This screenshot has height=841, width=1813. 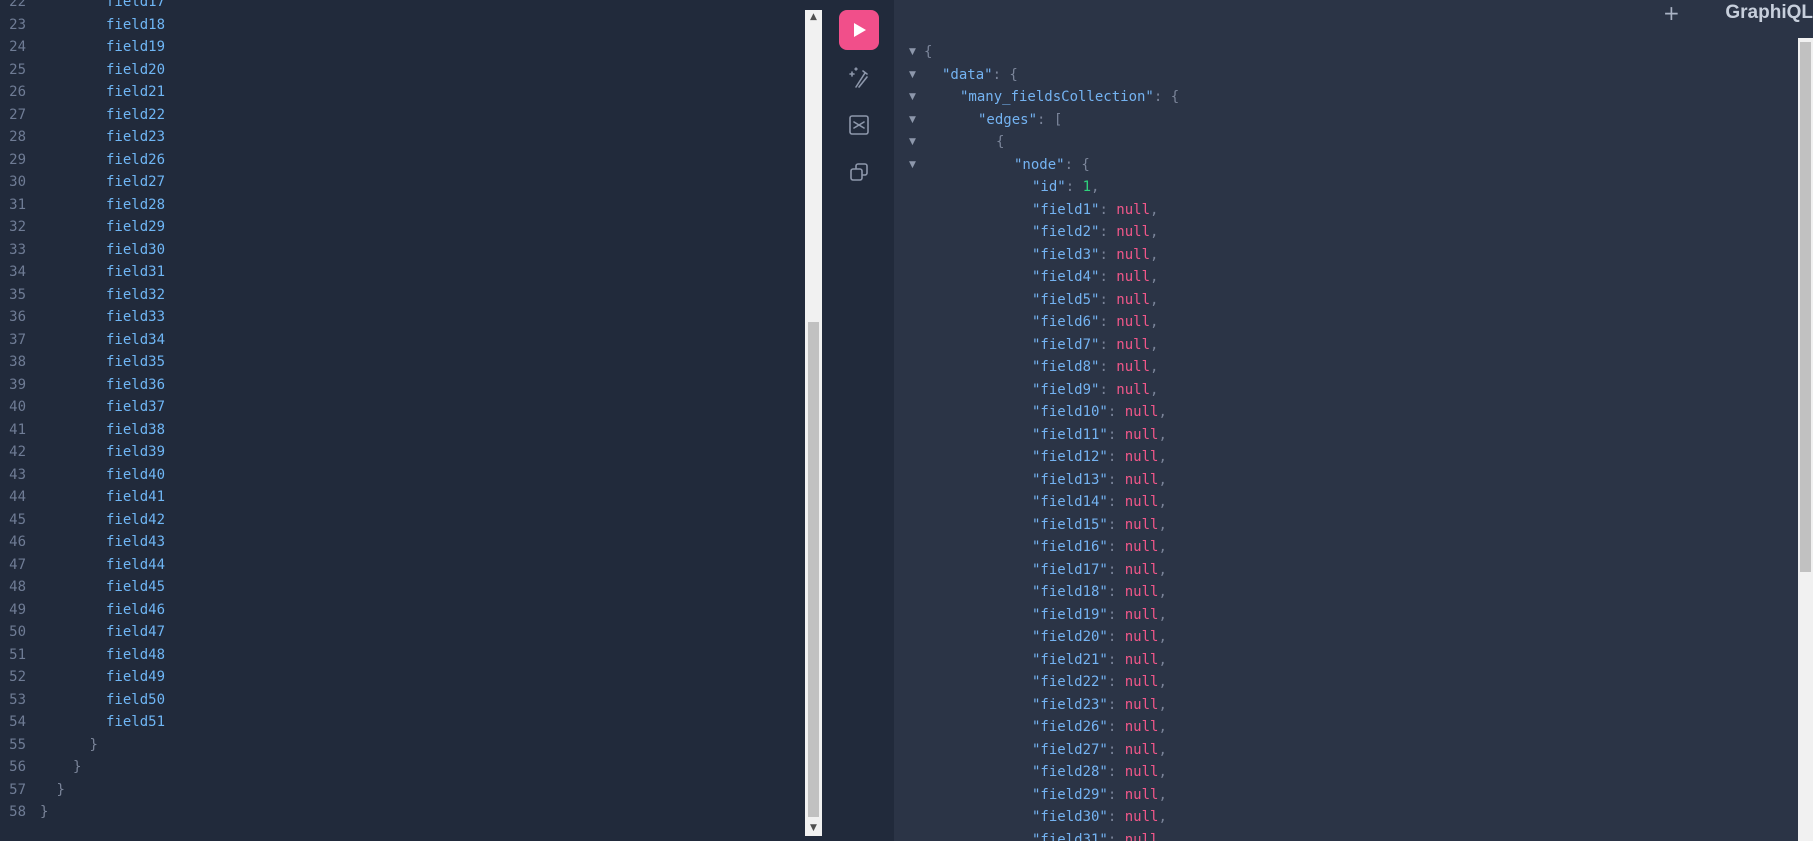 What do you see at coordinates (859, 78) in the screenshot?
I see `prettify-button` at bounding box center [859, 78].